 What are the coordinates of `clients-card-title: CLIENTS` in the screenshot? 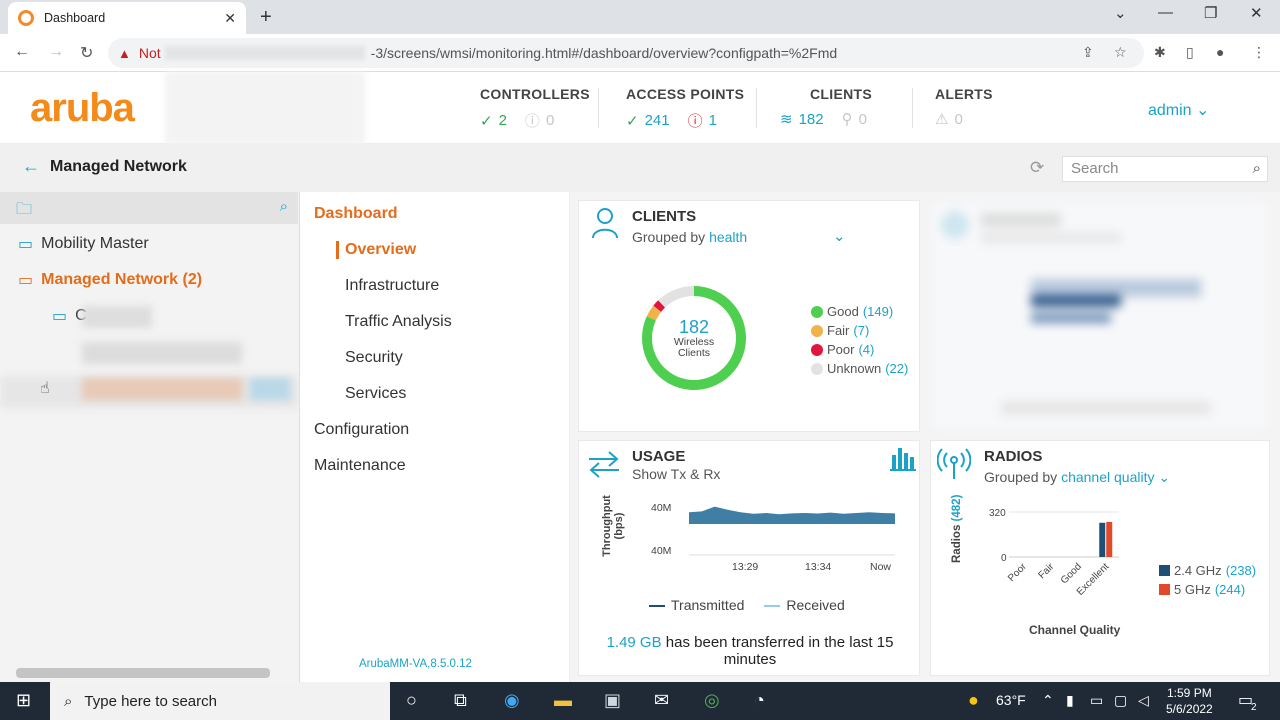 It's located at (664, 216).